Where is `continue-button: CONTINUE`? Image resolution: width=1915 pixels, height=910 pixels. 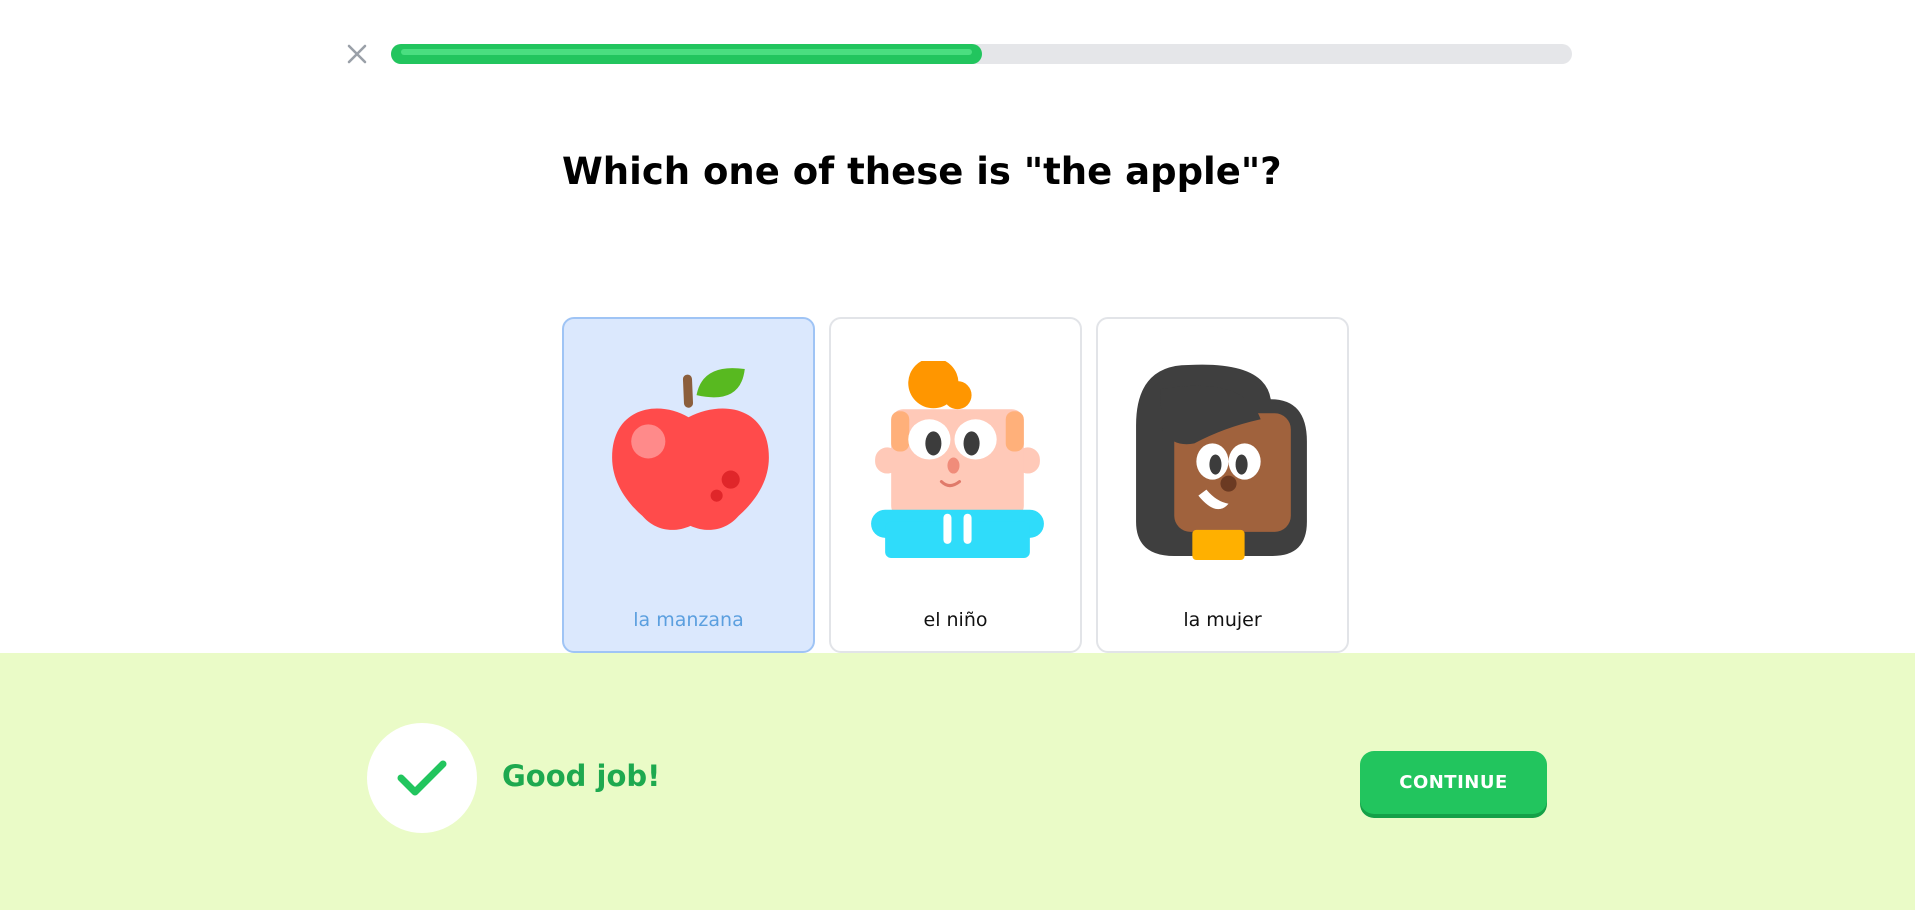 continue-button: CONTINUE is located at coordinates (1453, 782).